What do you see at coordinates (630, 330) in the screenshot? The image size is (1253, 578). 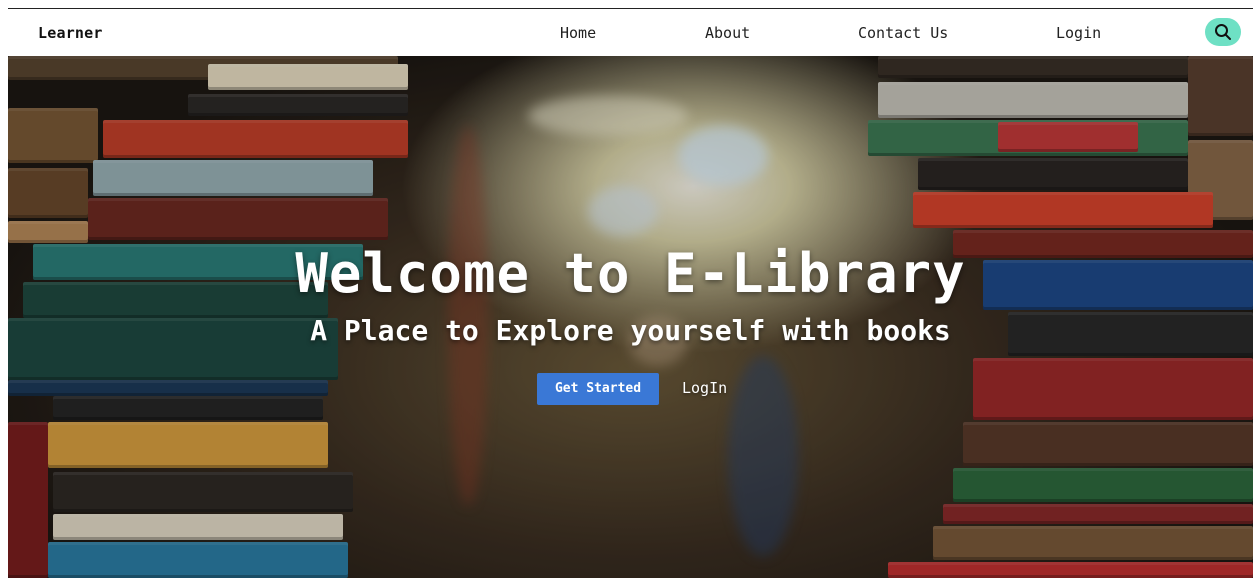 I see `hero-subtitle: A Place to Explore yourself with books` at bounding box center [630, 330].